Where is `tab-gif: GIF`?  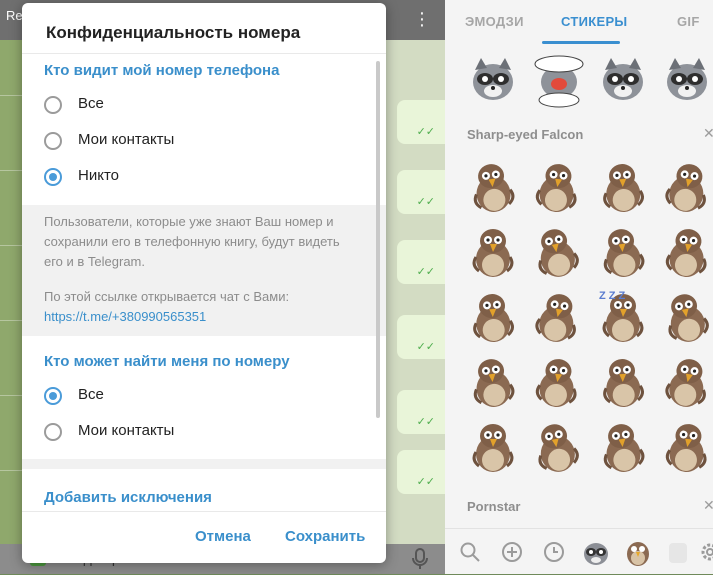
tab-gif: GIF is located at coordinates (688, 21).